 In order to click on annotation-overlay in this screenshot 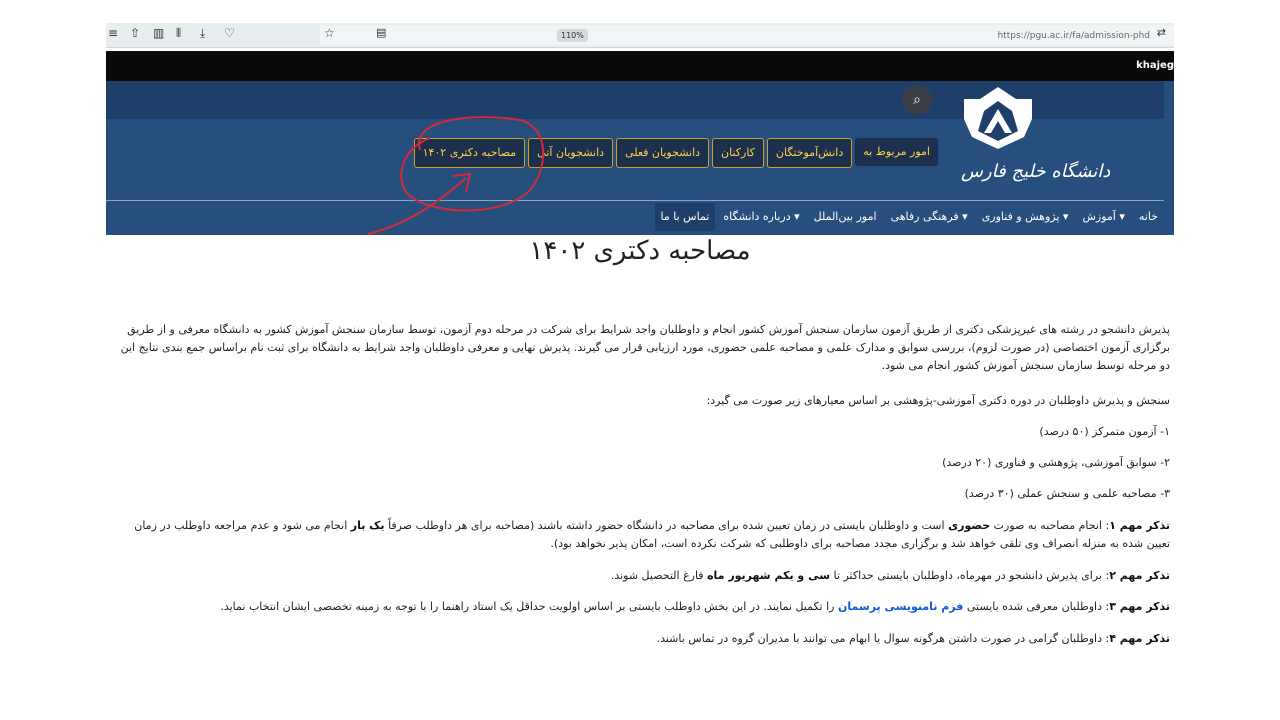, I will do `click(455, 175)`.